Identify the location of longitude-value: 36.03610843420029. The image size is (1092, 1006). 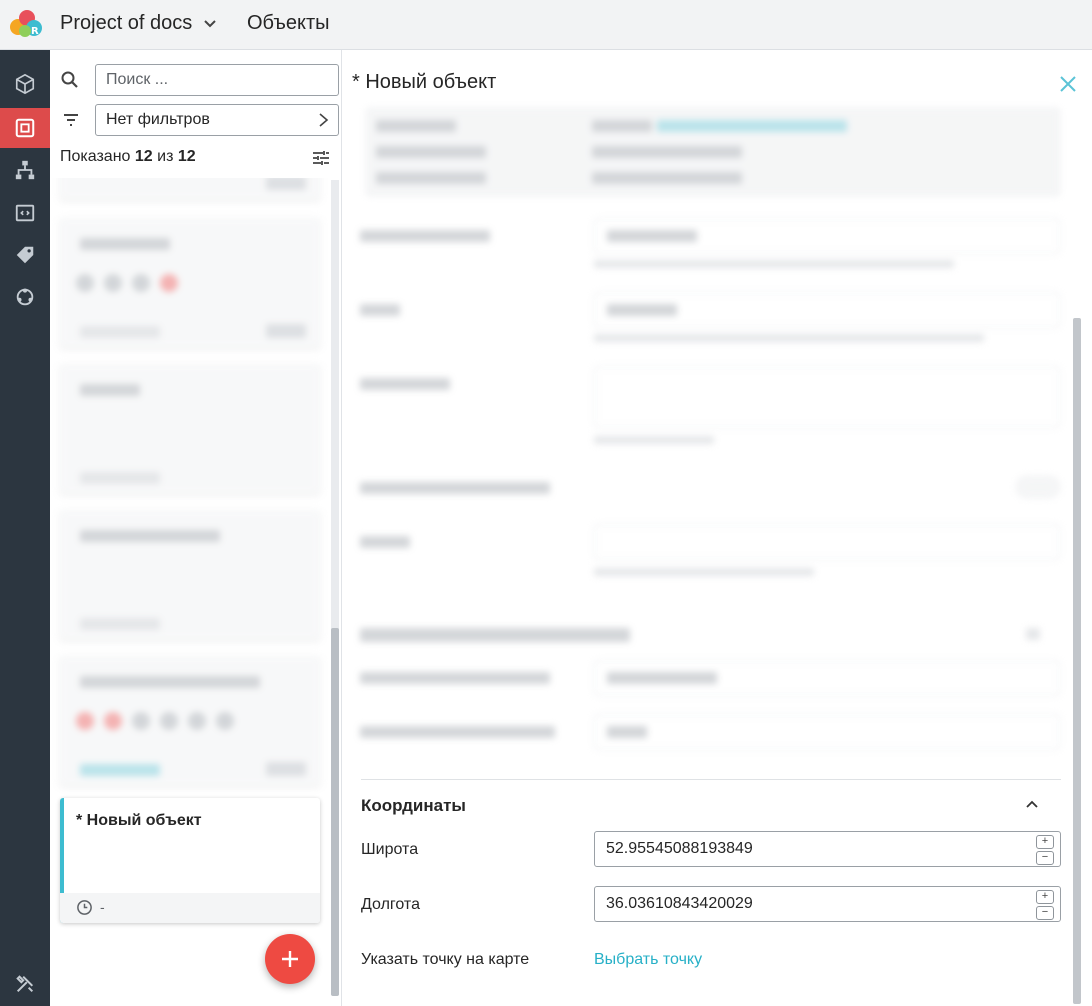
(679, 903).